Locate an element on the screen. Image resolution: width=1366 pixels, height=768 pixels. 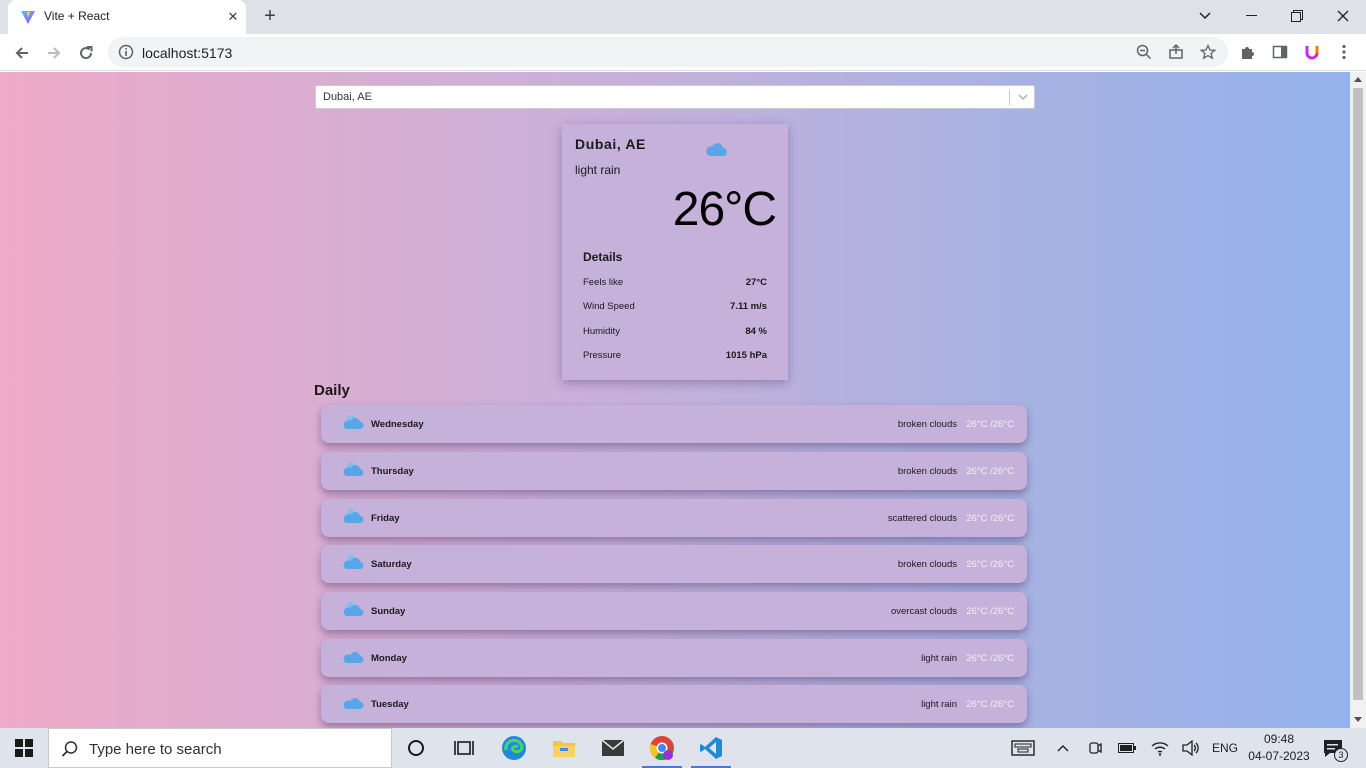
meet-icon is located at coordinates (1095, 748).